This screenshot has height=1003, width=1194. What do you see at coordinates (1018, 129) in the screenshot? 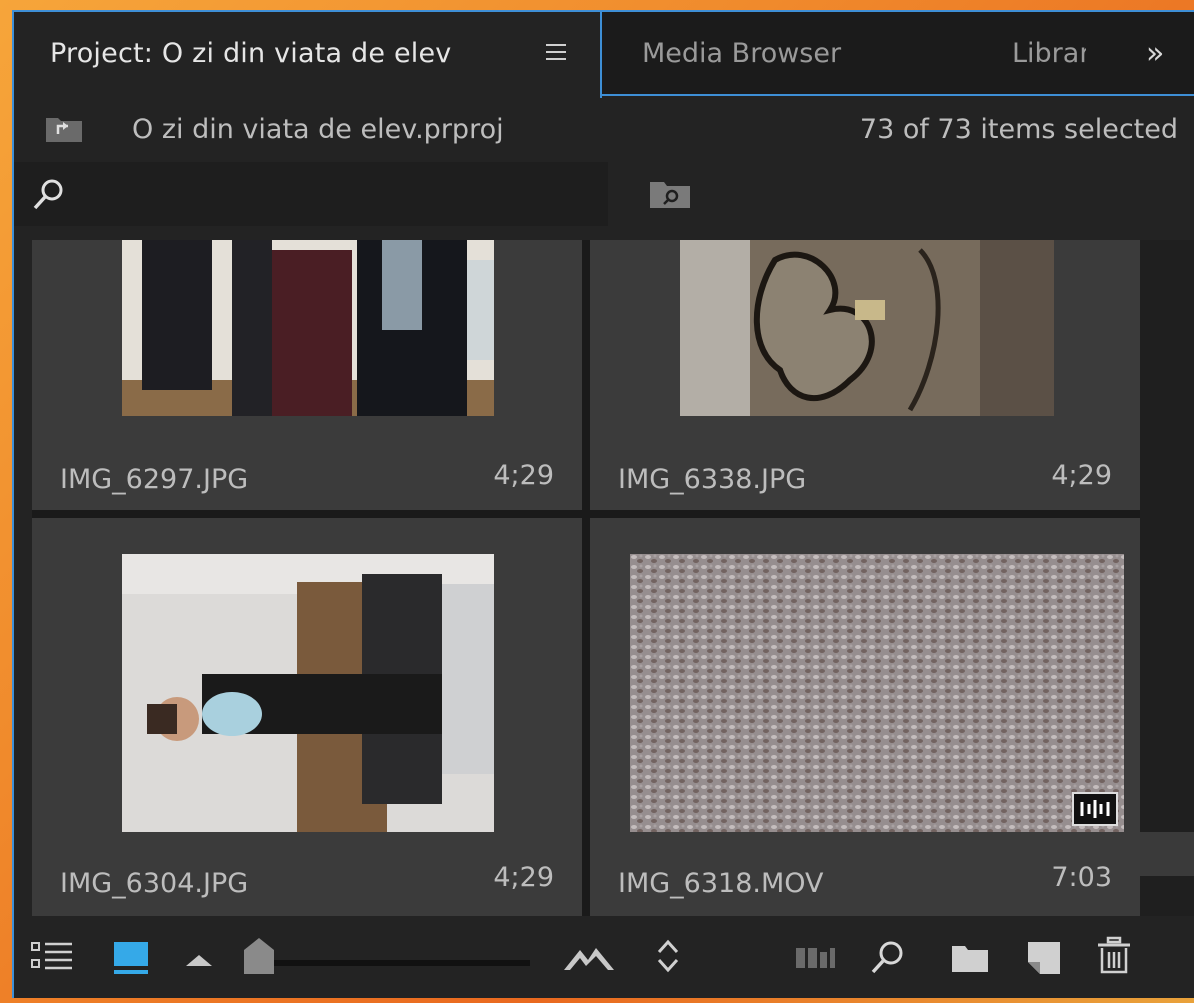
I see `selection-count: 73 of 73 items selected` at bounding box center [1018, 129].